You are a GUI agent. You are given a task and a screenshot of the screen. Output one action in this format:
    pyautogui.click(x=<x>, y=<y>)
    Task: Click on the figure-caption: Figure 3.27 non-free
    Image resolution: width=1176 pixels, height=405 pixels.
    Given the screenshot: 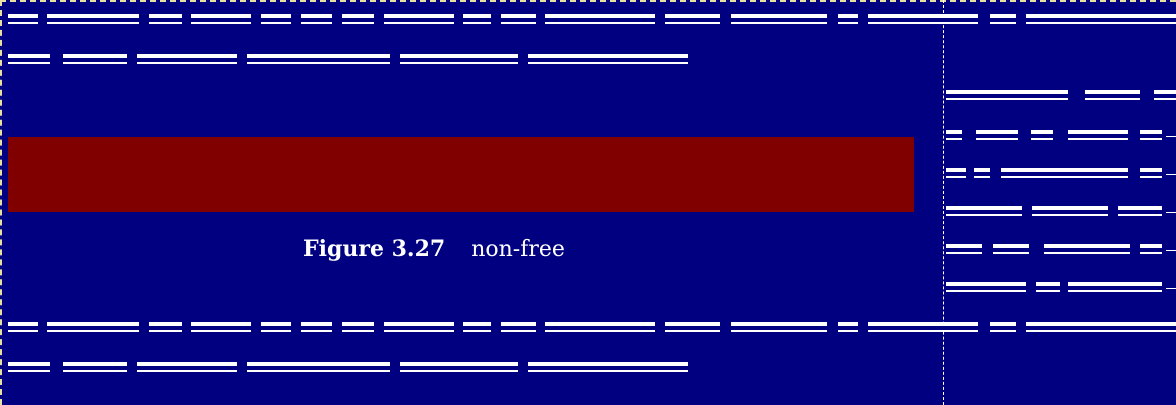 What is the action you would take?
    pyautogui.click(x=434, y=249)
    